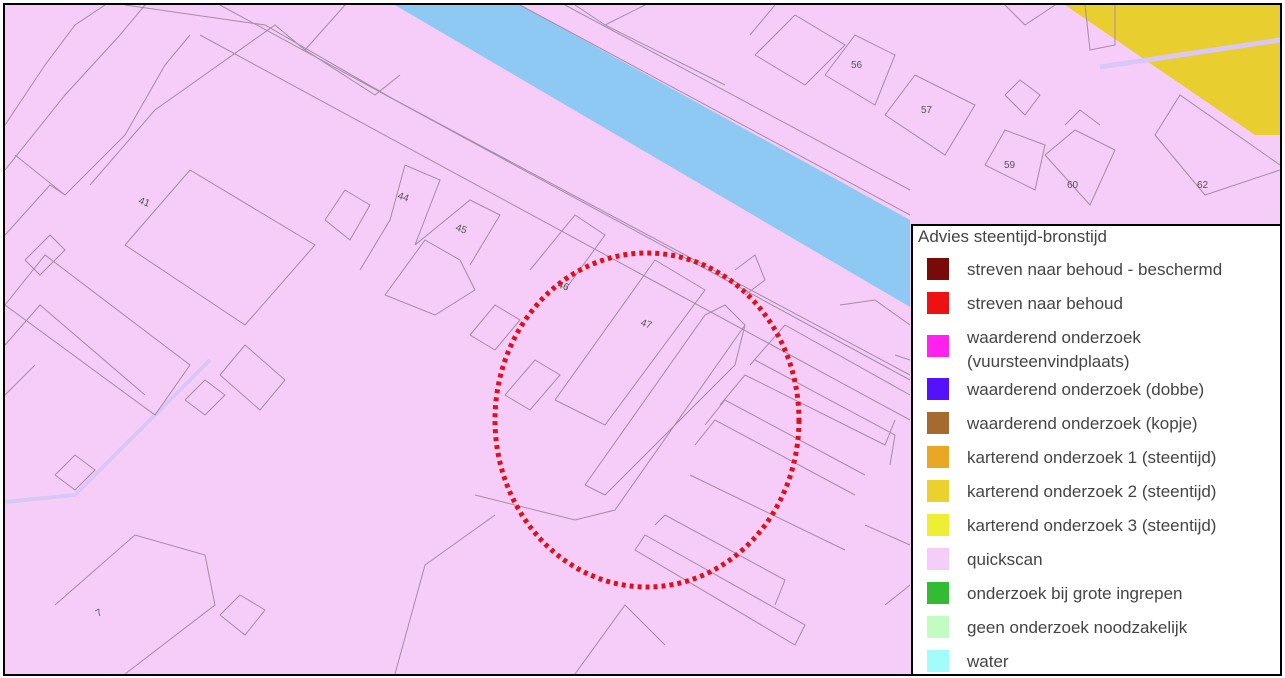 This screenshot has width=1285, height=678. Describe the element at coordinates (1203, 185) in the screenshot. I see `parcel-number: 62` at that location.